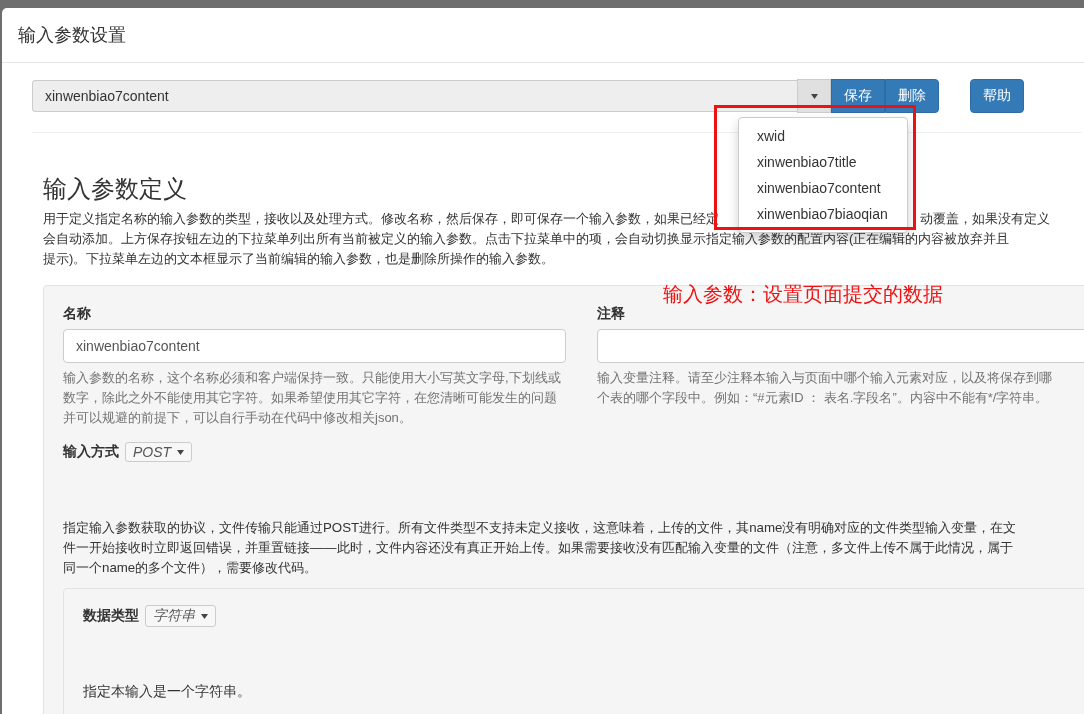  I want to click on help-text: 指定本输入是一个字符串。, so click(167, 691).